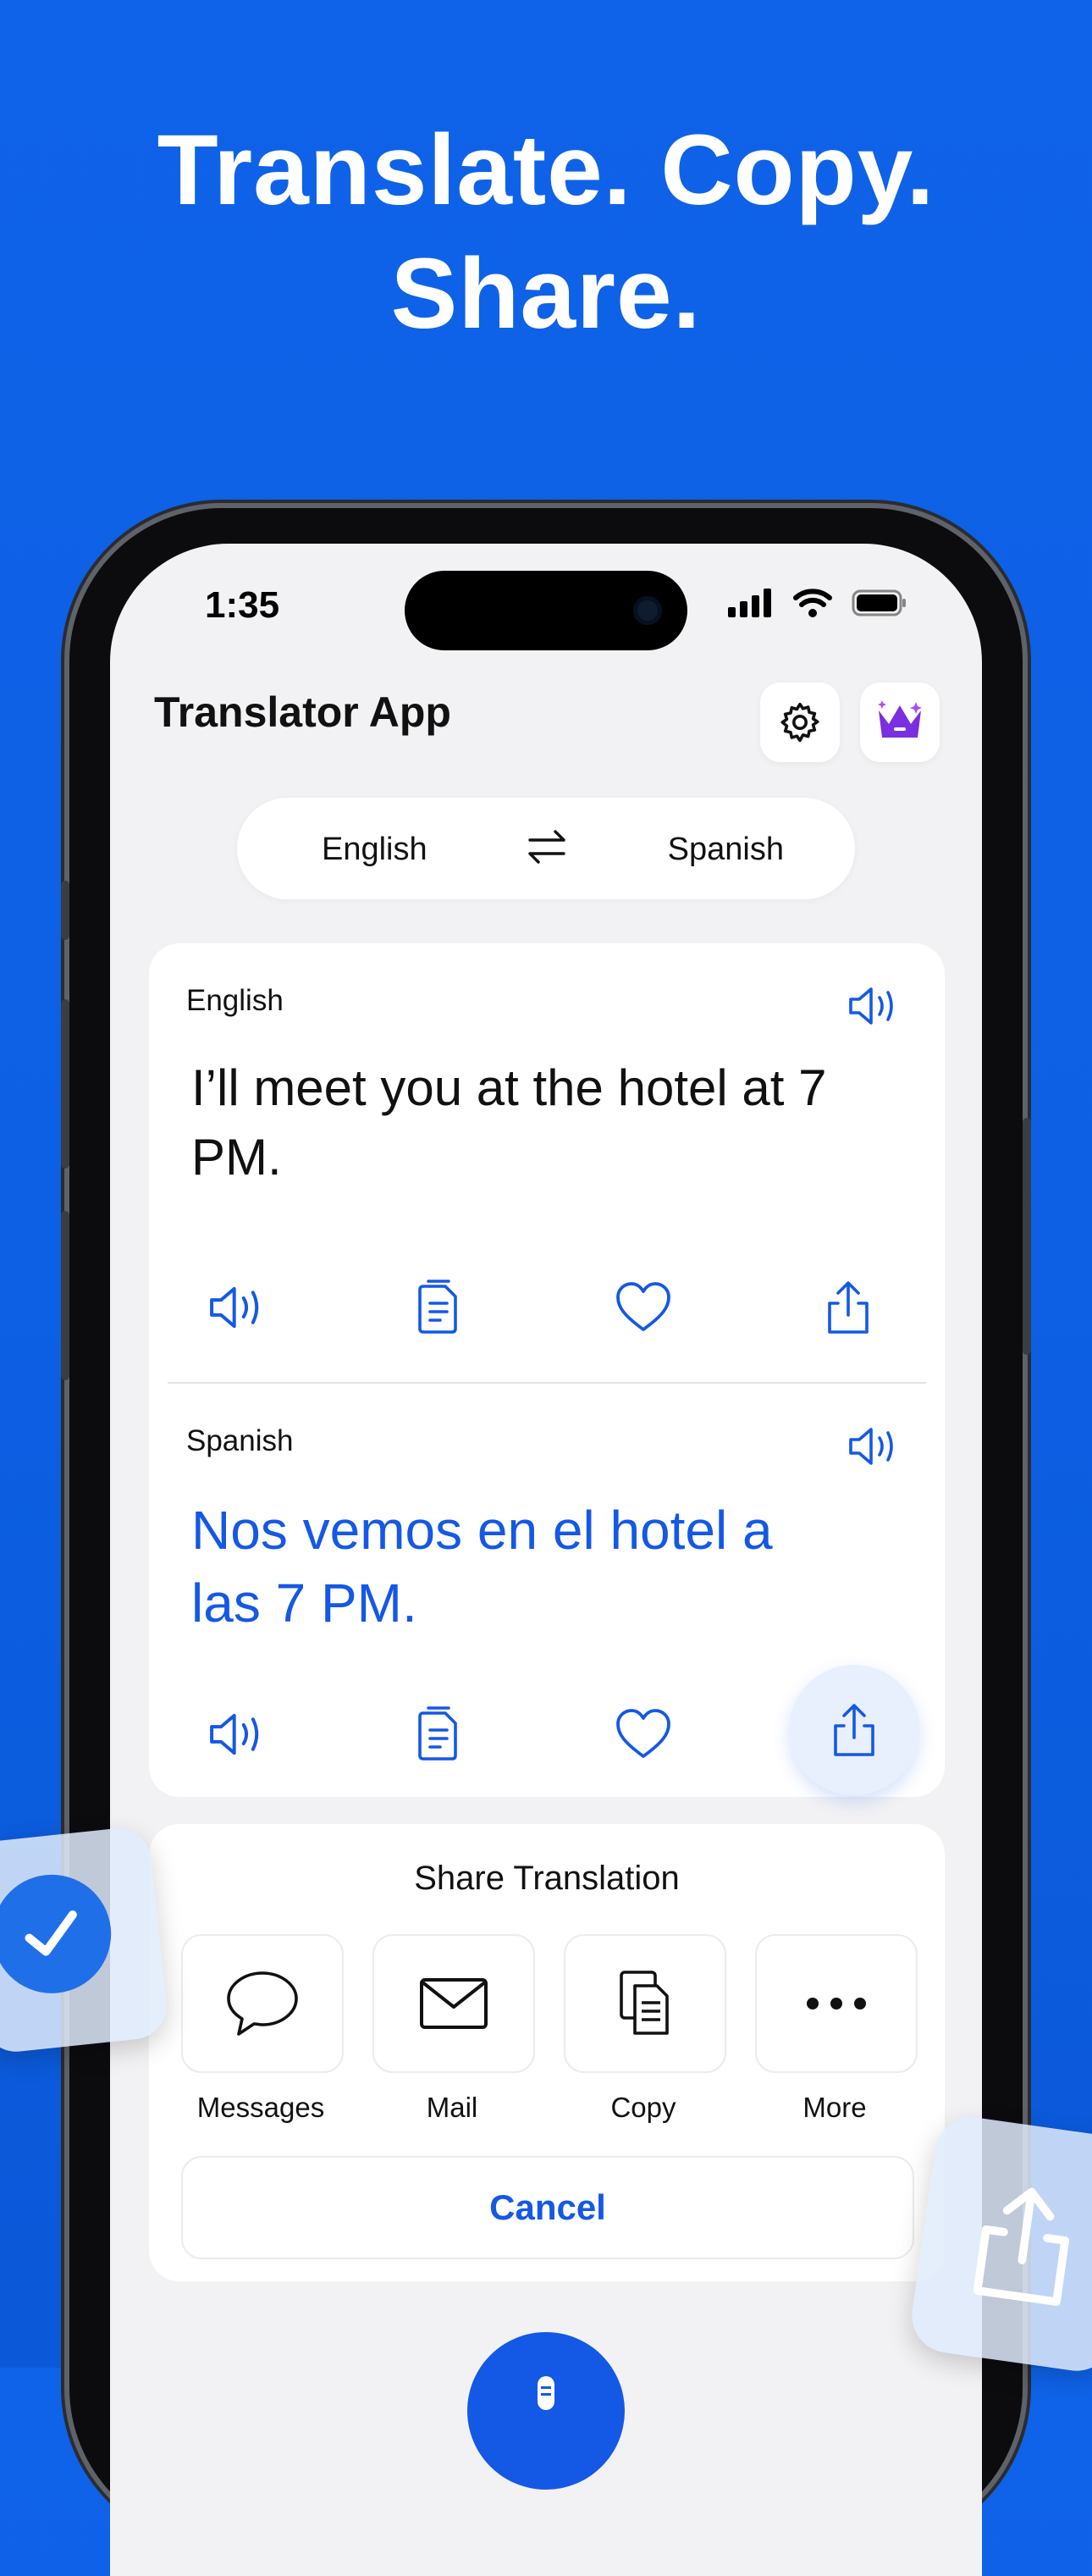  Describe the element at coordinates (547, 1878) in the screenshot. I see `share-sheet-title: Share Translation` at that location.